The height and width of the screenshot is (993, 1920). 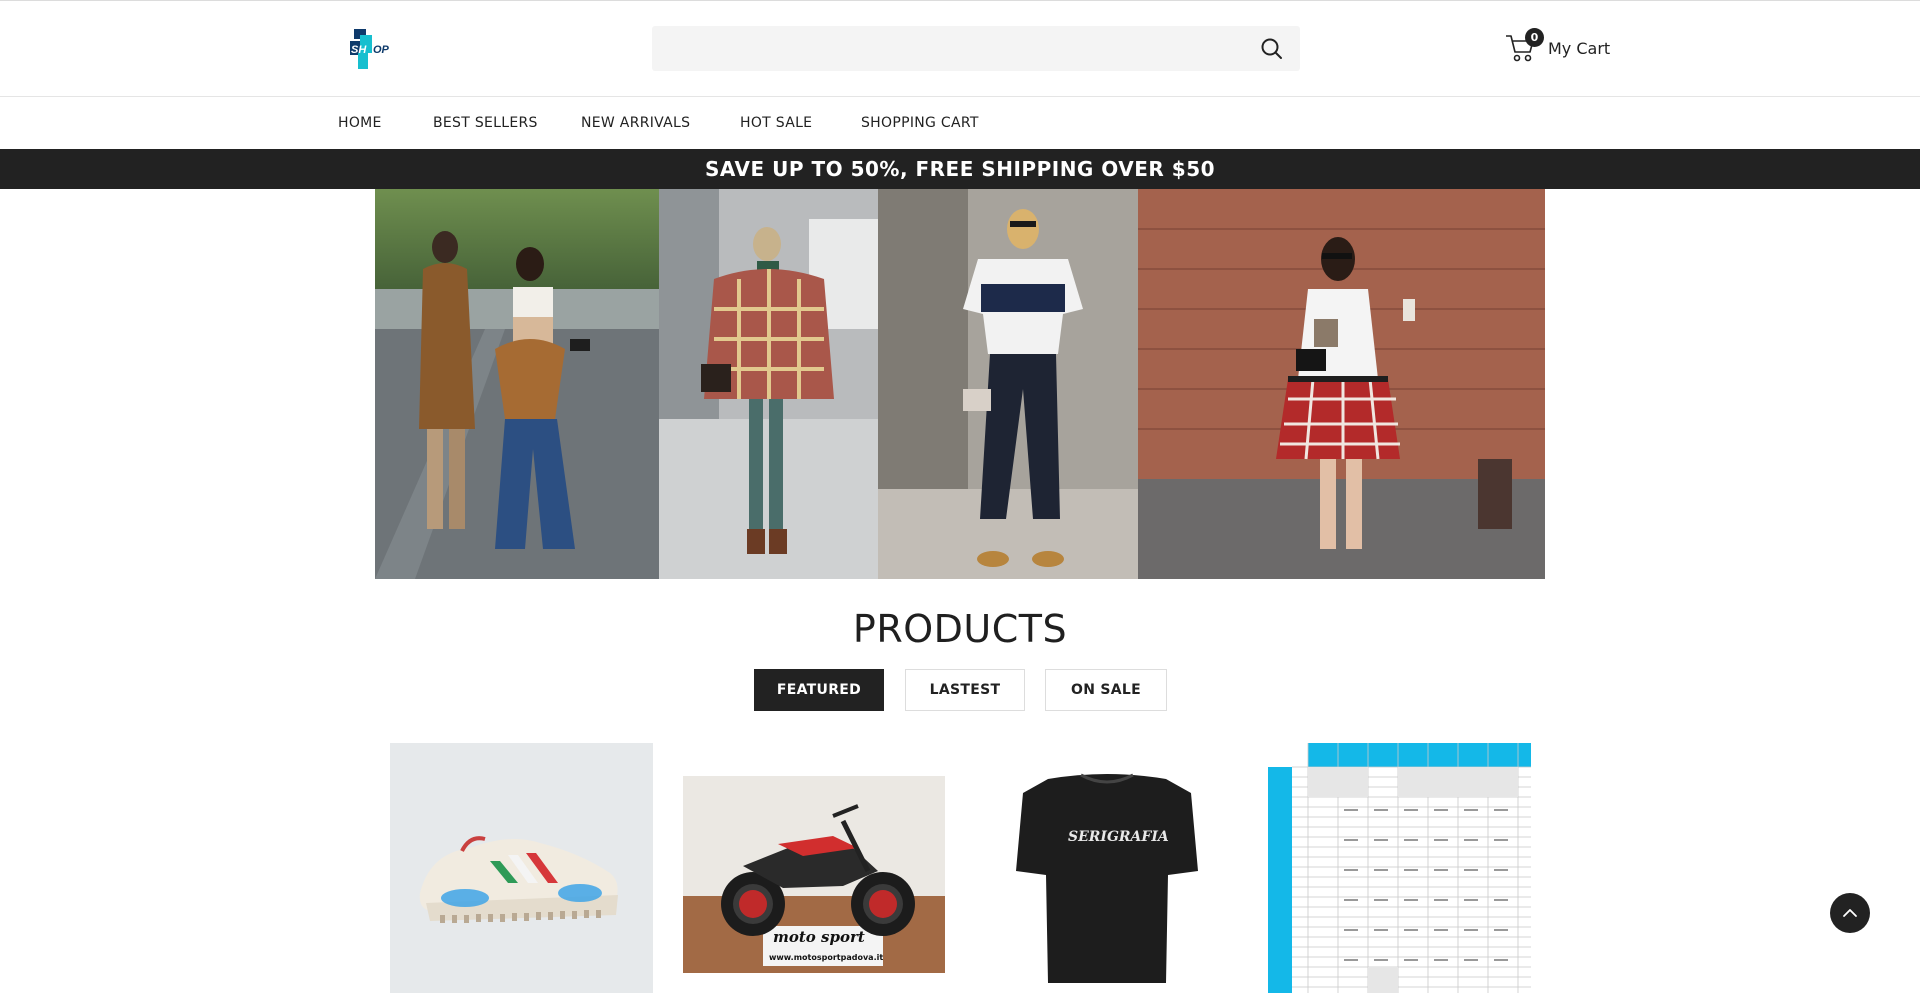 I want to click on nav-item-home: HOME, so click(x=360, y=123).